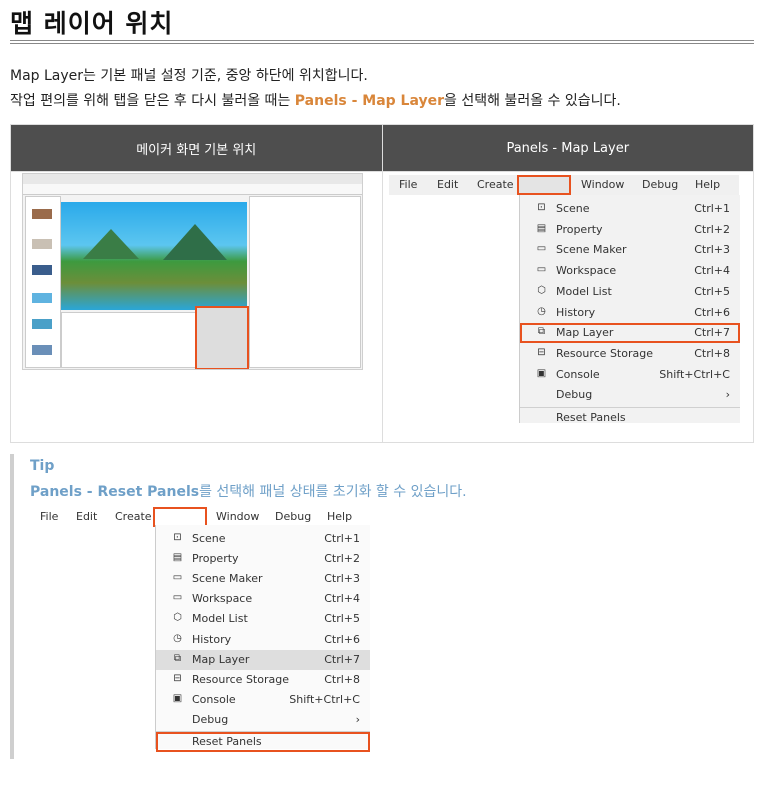 This screenshot has height=785, width=773. What do you see at coordinates (43, 282) in the screenshot?
I see `editor-left-panel` at bounding box center [43, 282].